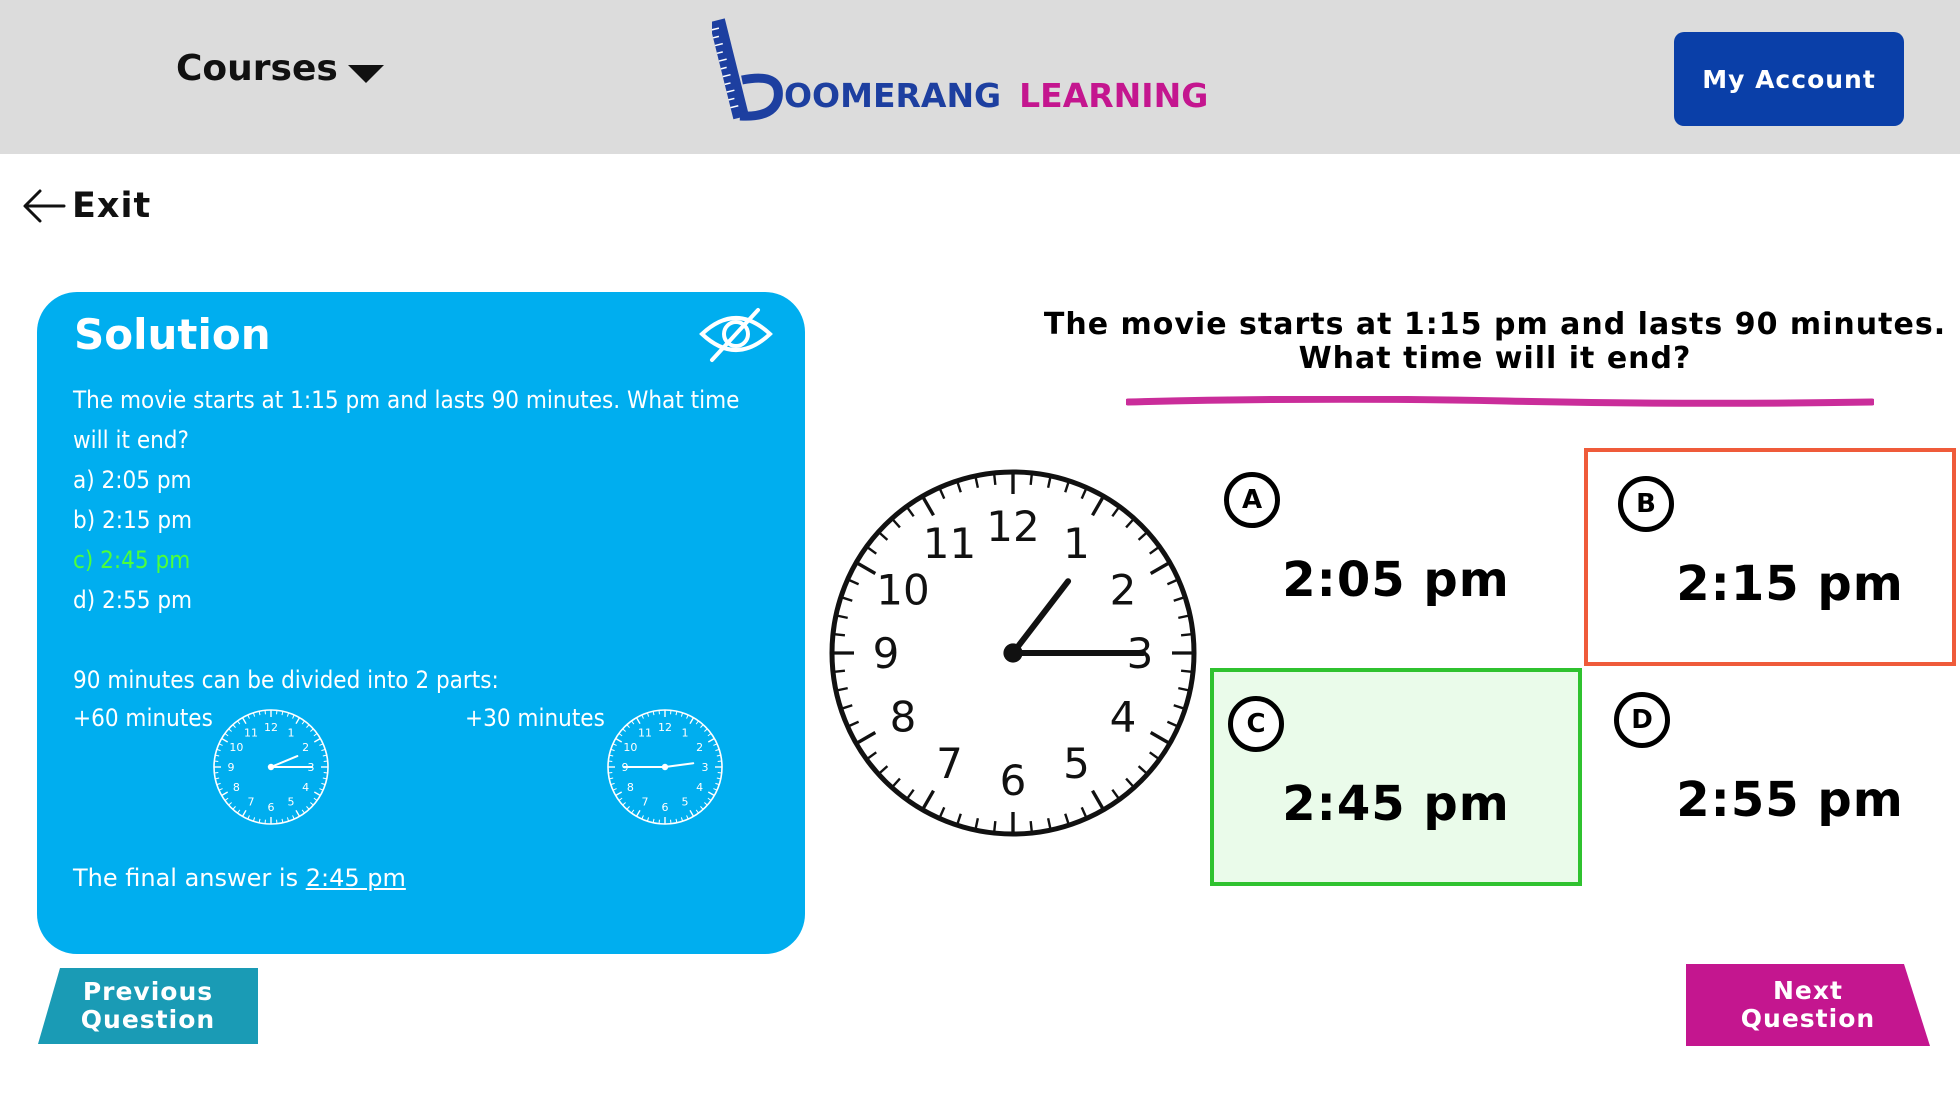 The image size is (1960, 1101). I want to click on solution-option-b: b) 2:15 pm, so click(133, 520).